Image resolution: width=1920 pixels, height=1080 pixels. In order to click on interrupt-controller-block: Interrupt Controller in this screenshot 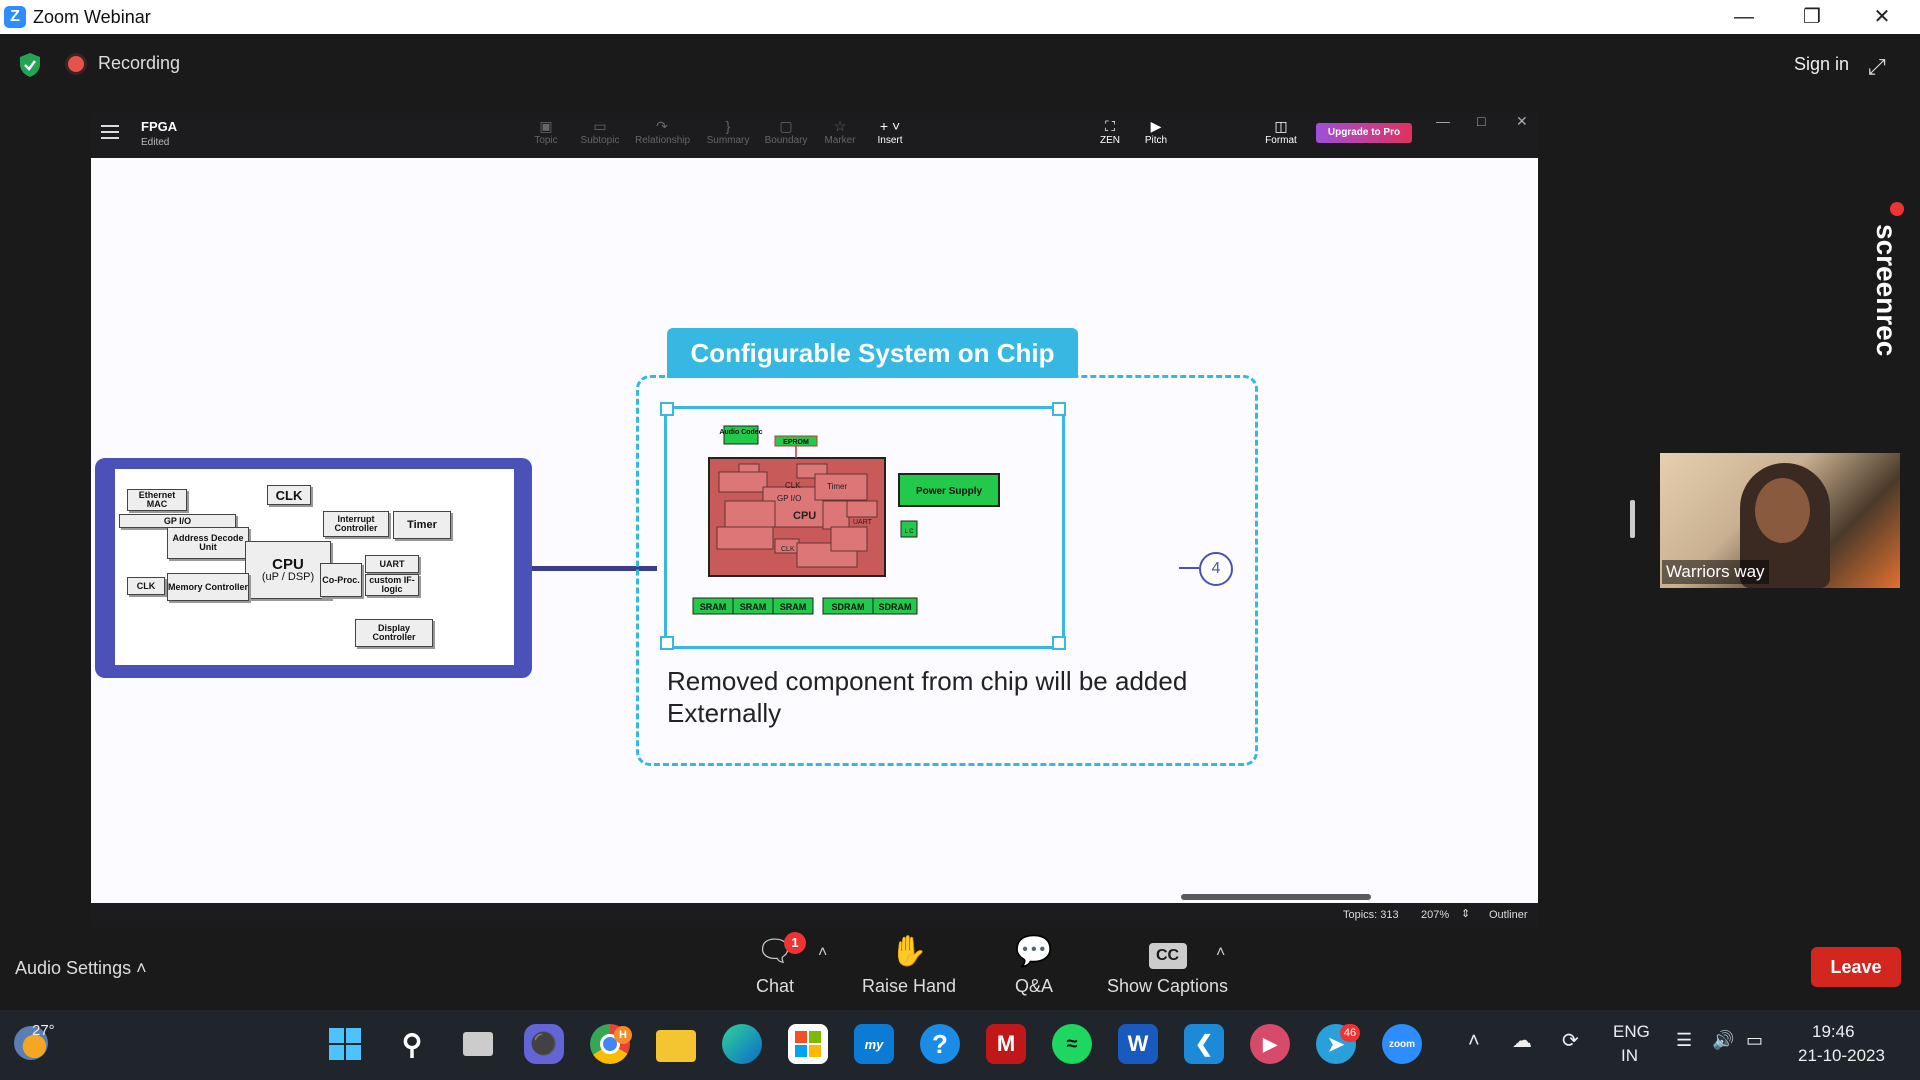, I will do `click(356, 524)`.